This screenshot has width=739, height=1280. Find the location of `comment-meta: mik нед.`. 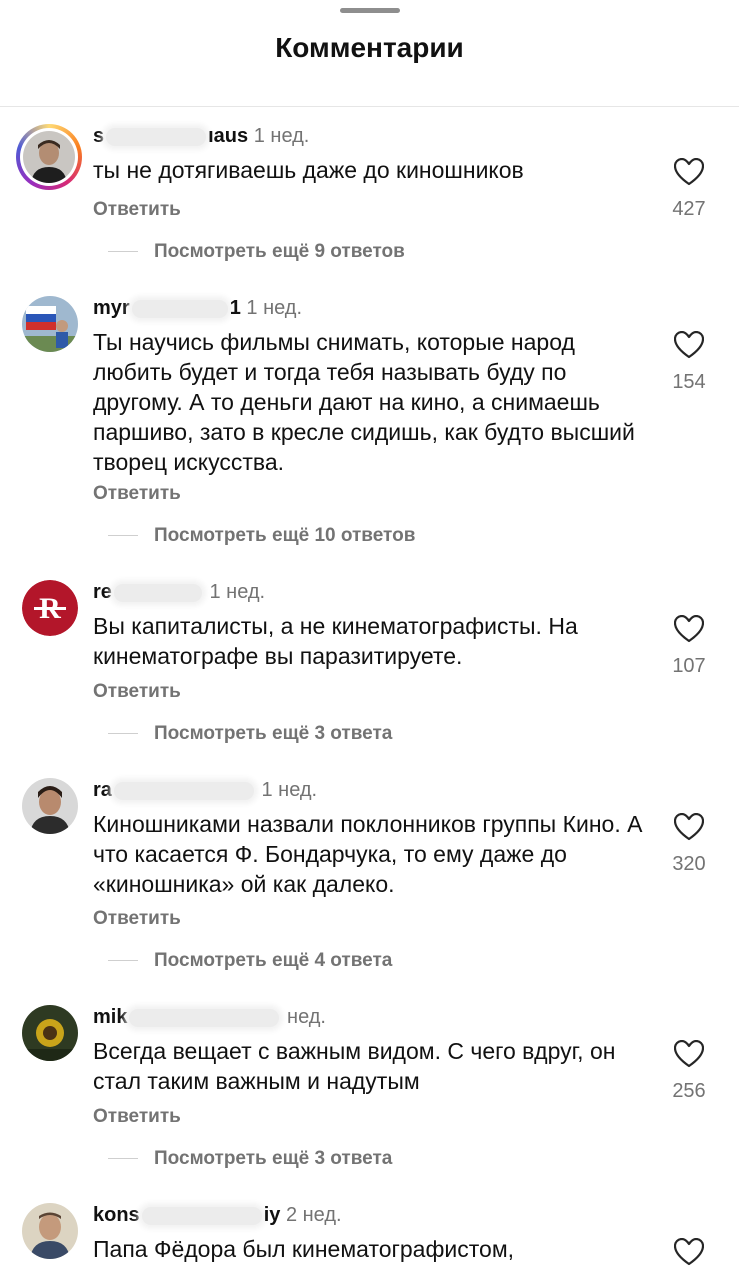

comment-meta: mik нед. is located at coordinates (209, 1017).